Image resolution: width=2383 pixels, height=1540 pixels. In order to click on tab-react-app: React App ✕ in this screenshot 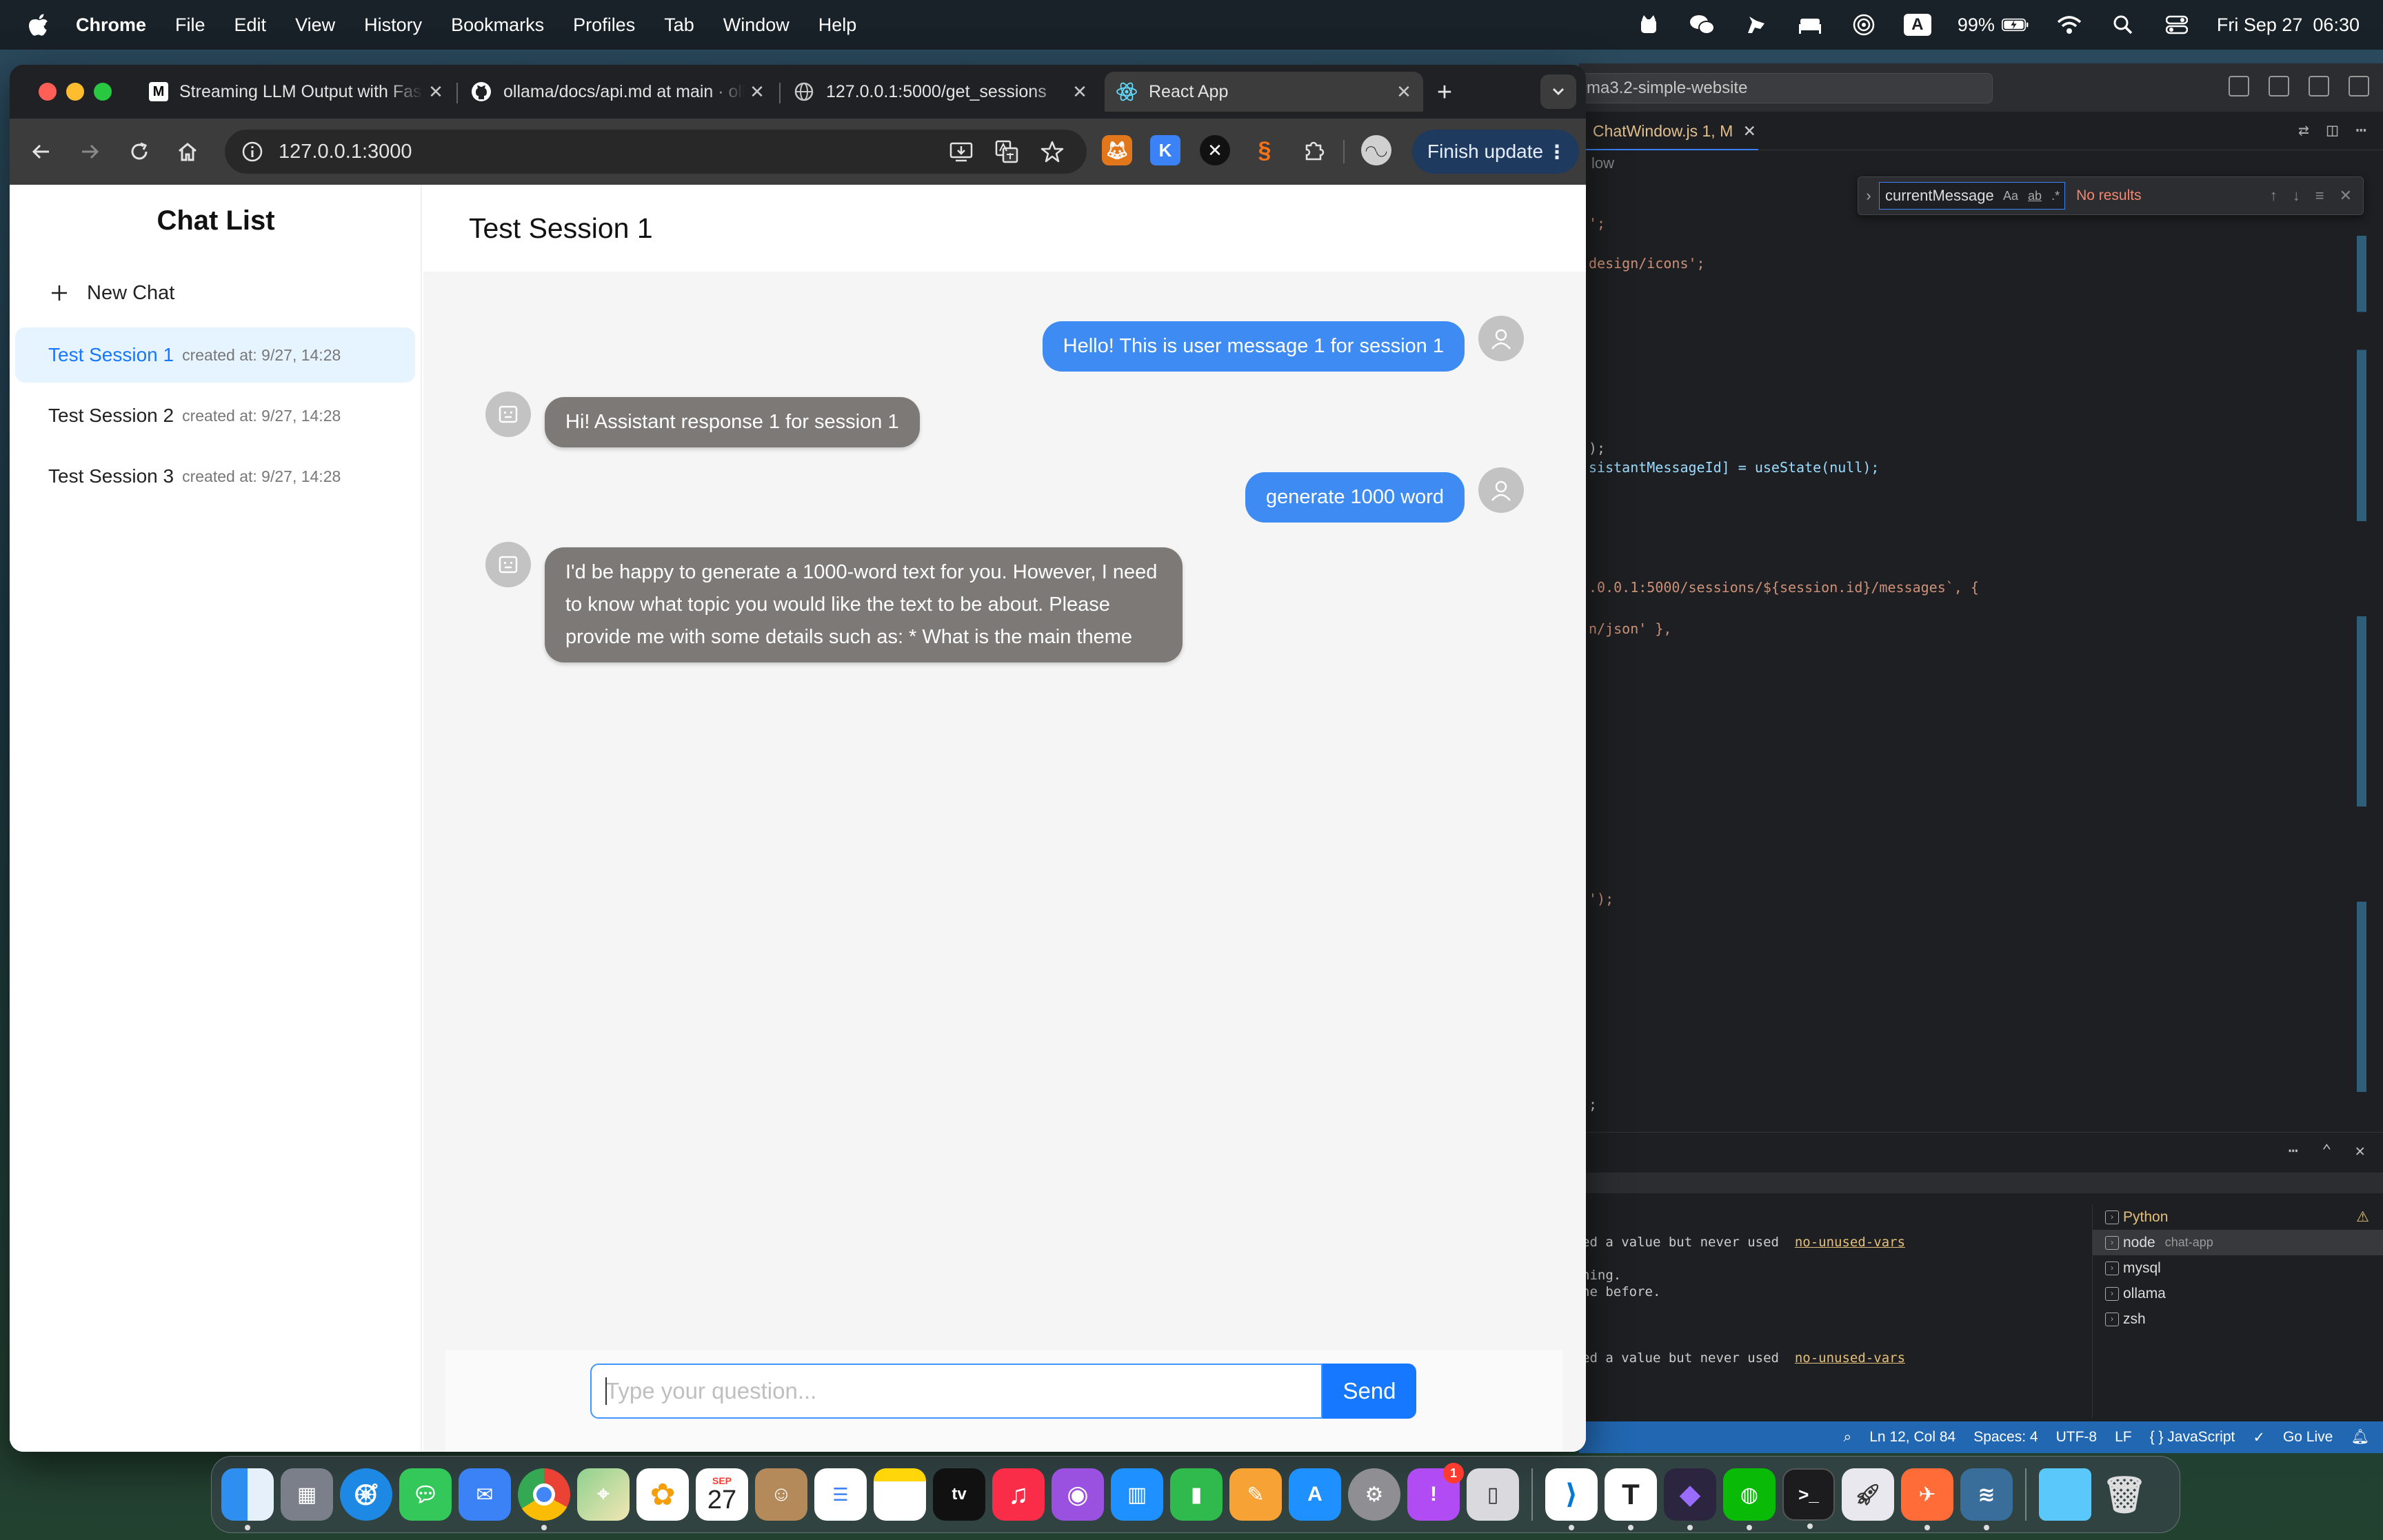, I will do `click(1264, 92)`.